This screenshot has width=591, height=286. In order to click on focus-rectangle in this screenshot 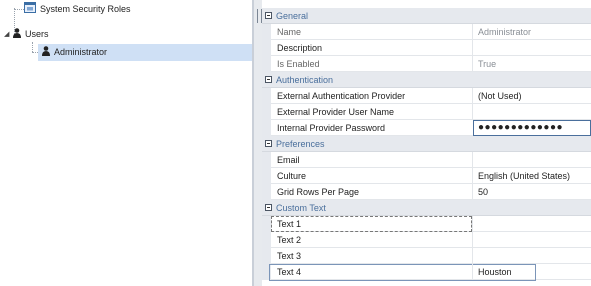, I will do `click(371, 224)`.